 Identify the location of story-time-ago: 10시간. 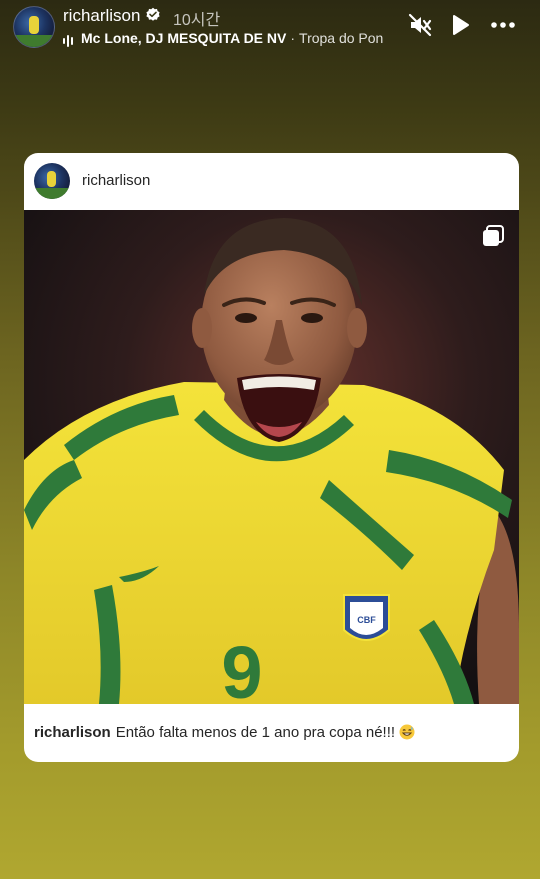
(197, 20).